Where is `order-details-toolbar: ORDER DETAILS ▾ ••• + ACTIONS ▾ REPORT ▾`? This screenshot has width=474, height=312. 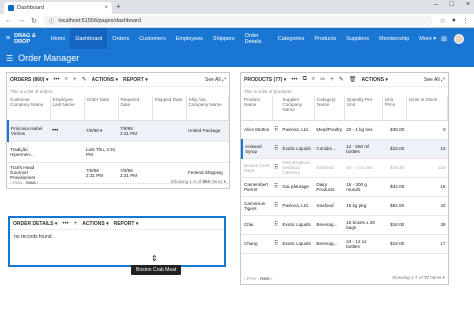
order-details-toolbar: ORDER DETAILS ▾ ••• + ACTIONS ▾ REPORT ▾ is located at coordinates (117, 224).